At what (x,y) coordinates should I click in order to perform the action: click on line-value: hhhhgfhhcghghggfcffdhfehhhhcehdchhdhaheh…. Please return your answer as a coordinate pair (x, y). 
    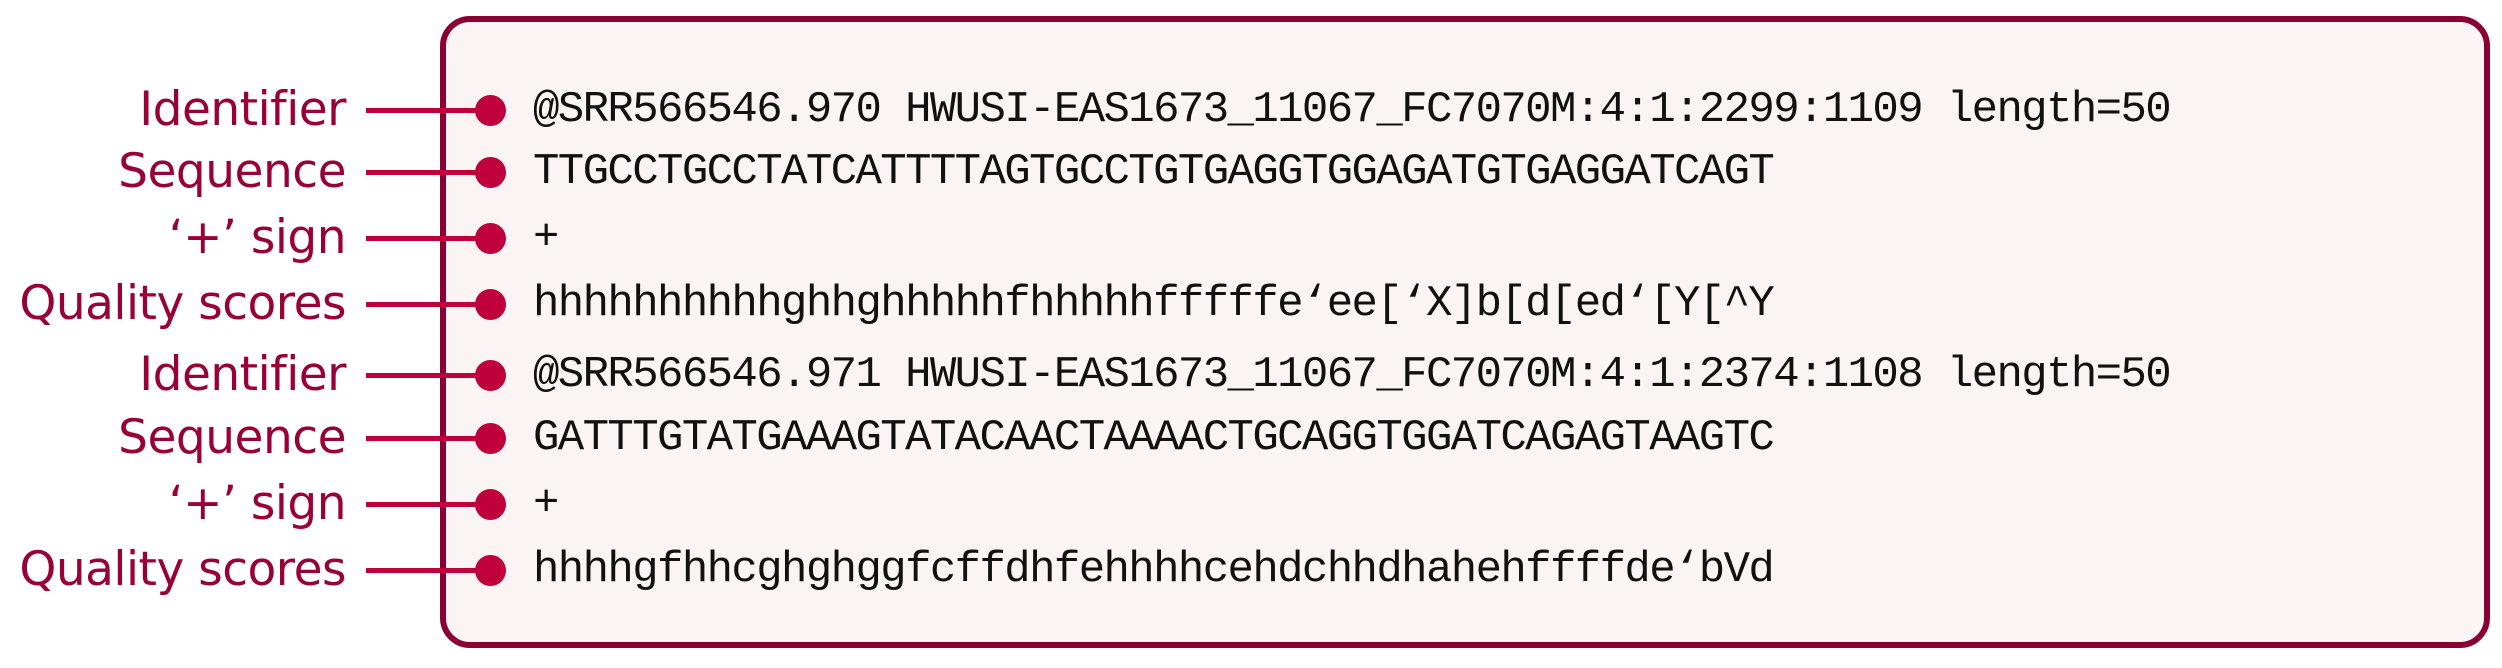
    Looking at the image, I should click on (1154, 570).